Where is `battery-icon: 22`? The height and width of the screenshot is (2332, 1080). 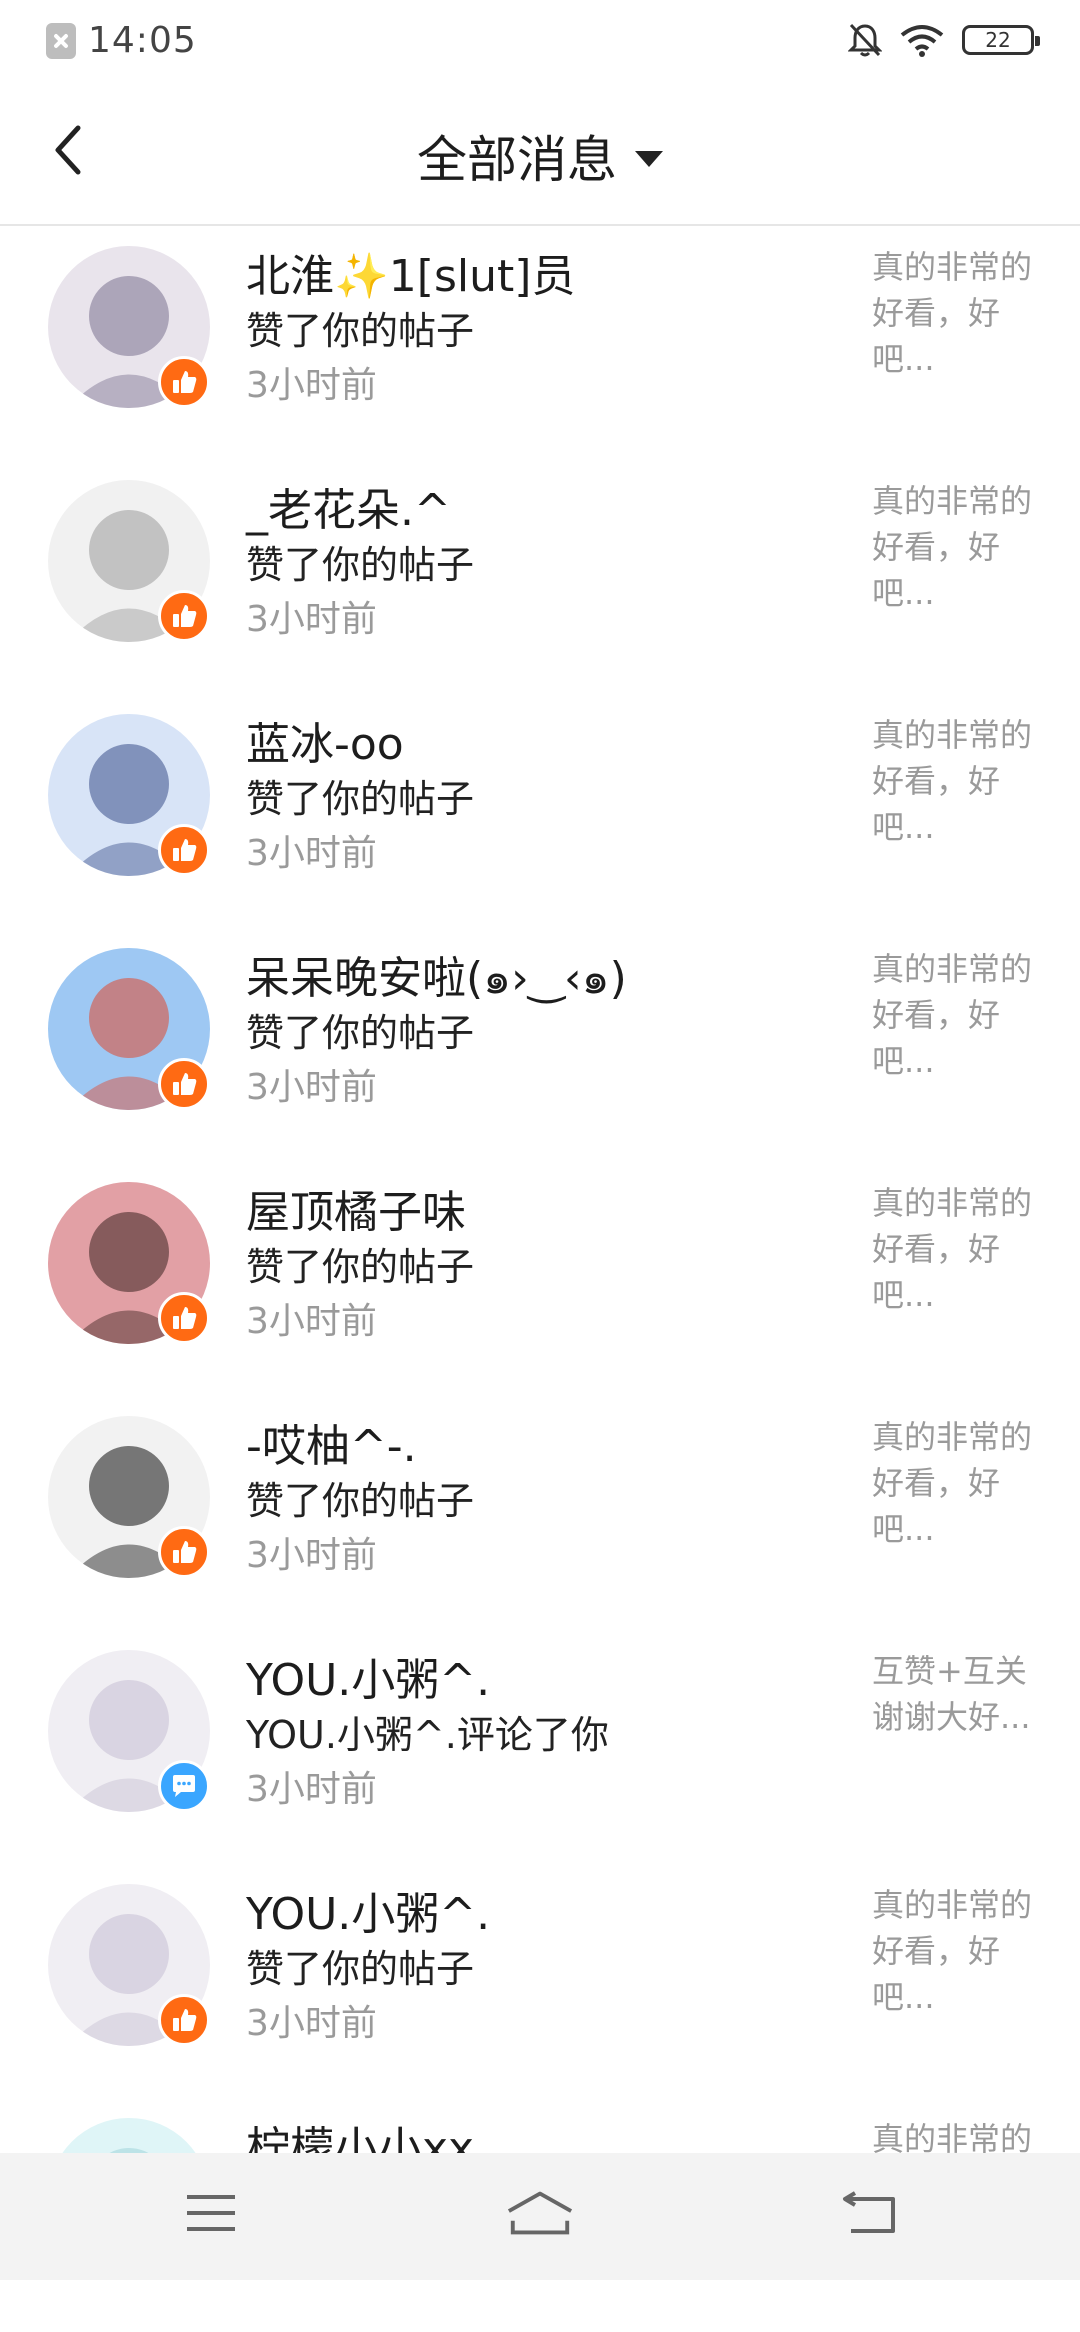
battery-icon: 22 is located at coordinates (1001, 40).